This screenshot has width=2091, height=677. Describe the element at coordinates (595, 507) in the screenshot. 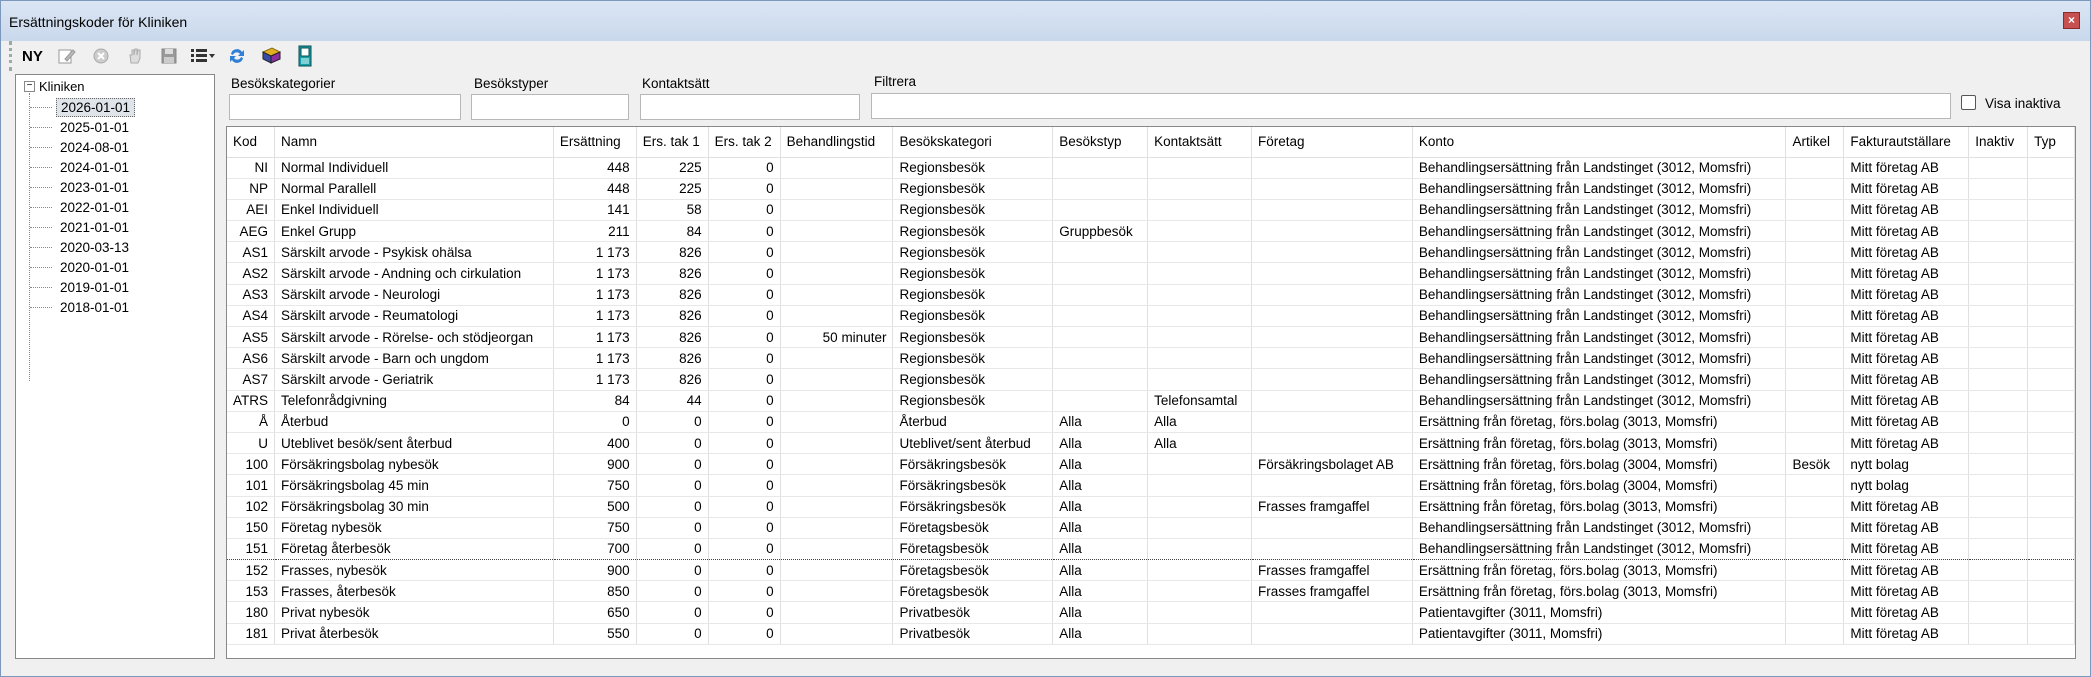

I see `table-cell: 500` at that location.